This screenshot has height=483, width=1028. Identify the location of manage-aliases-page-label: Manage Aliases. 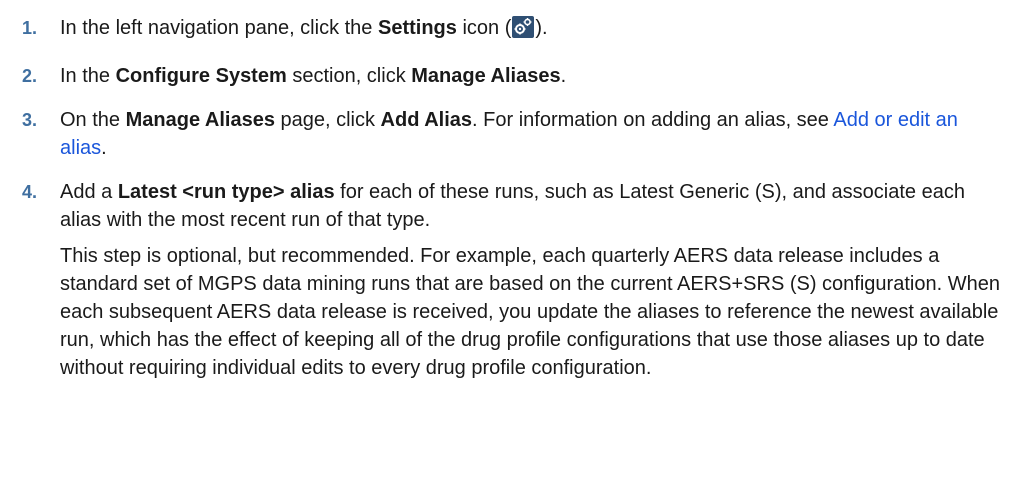
(200, 120).